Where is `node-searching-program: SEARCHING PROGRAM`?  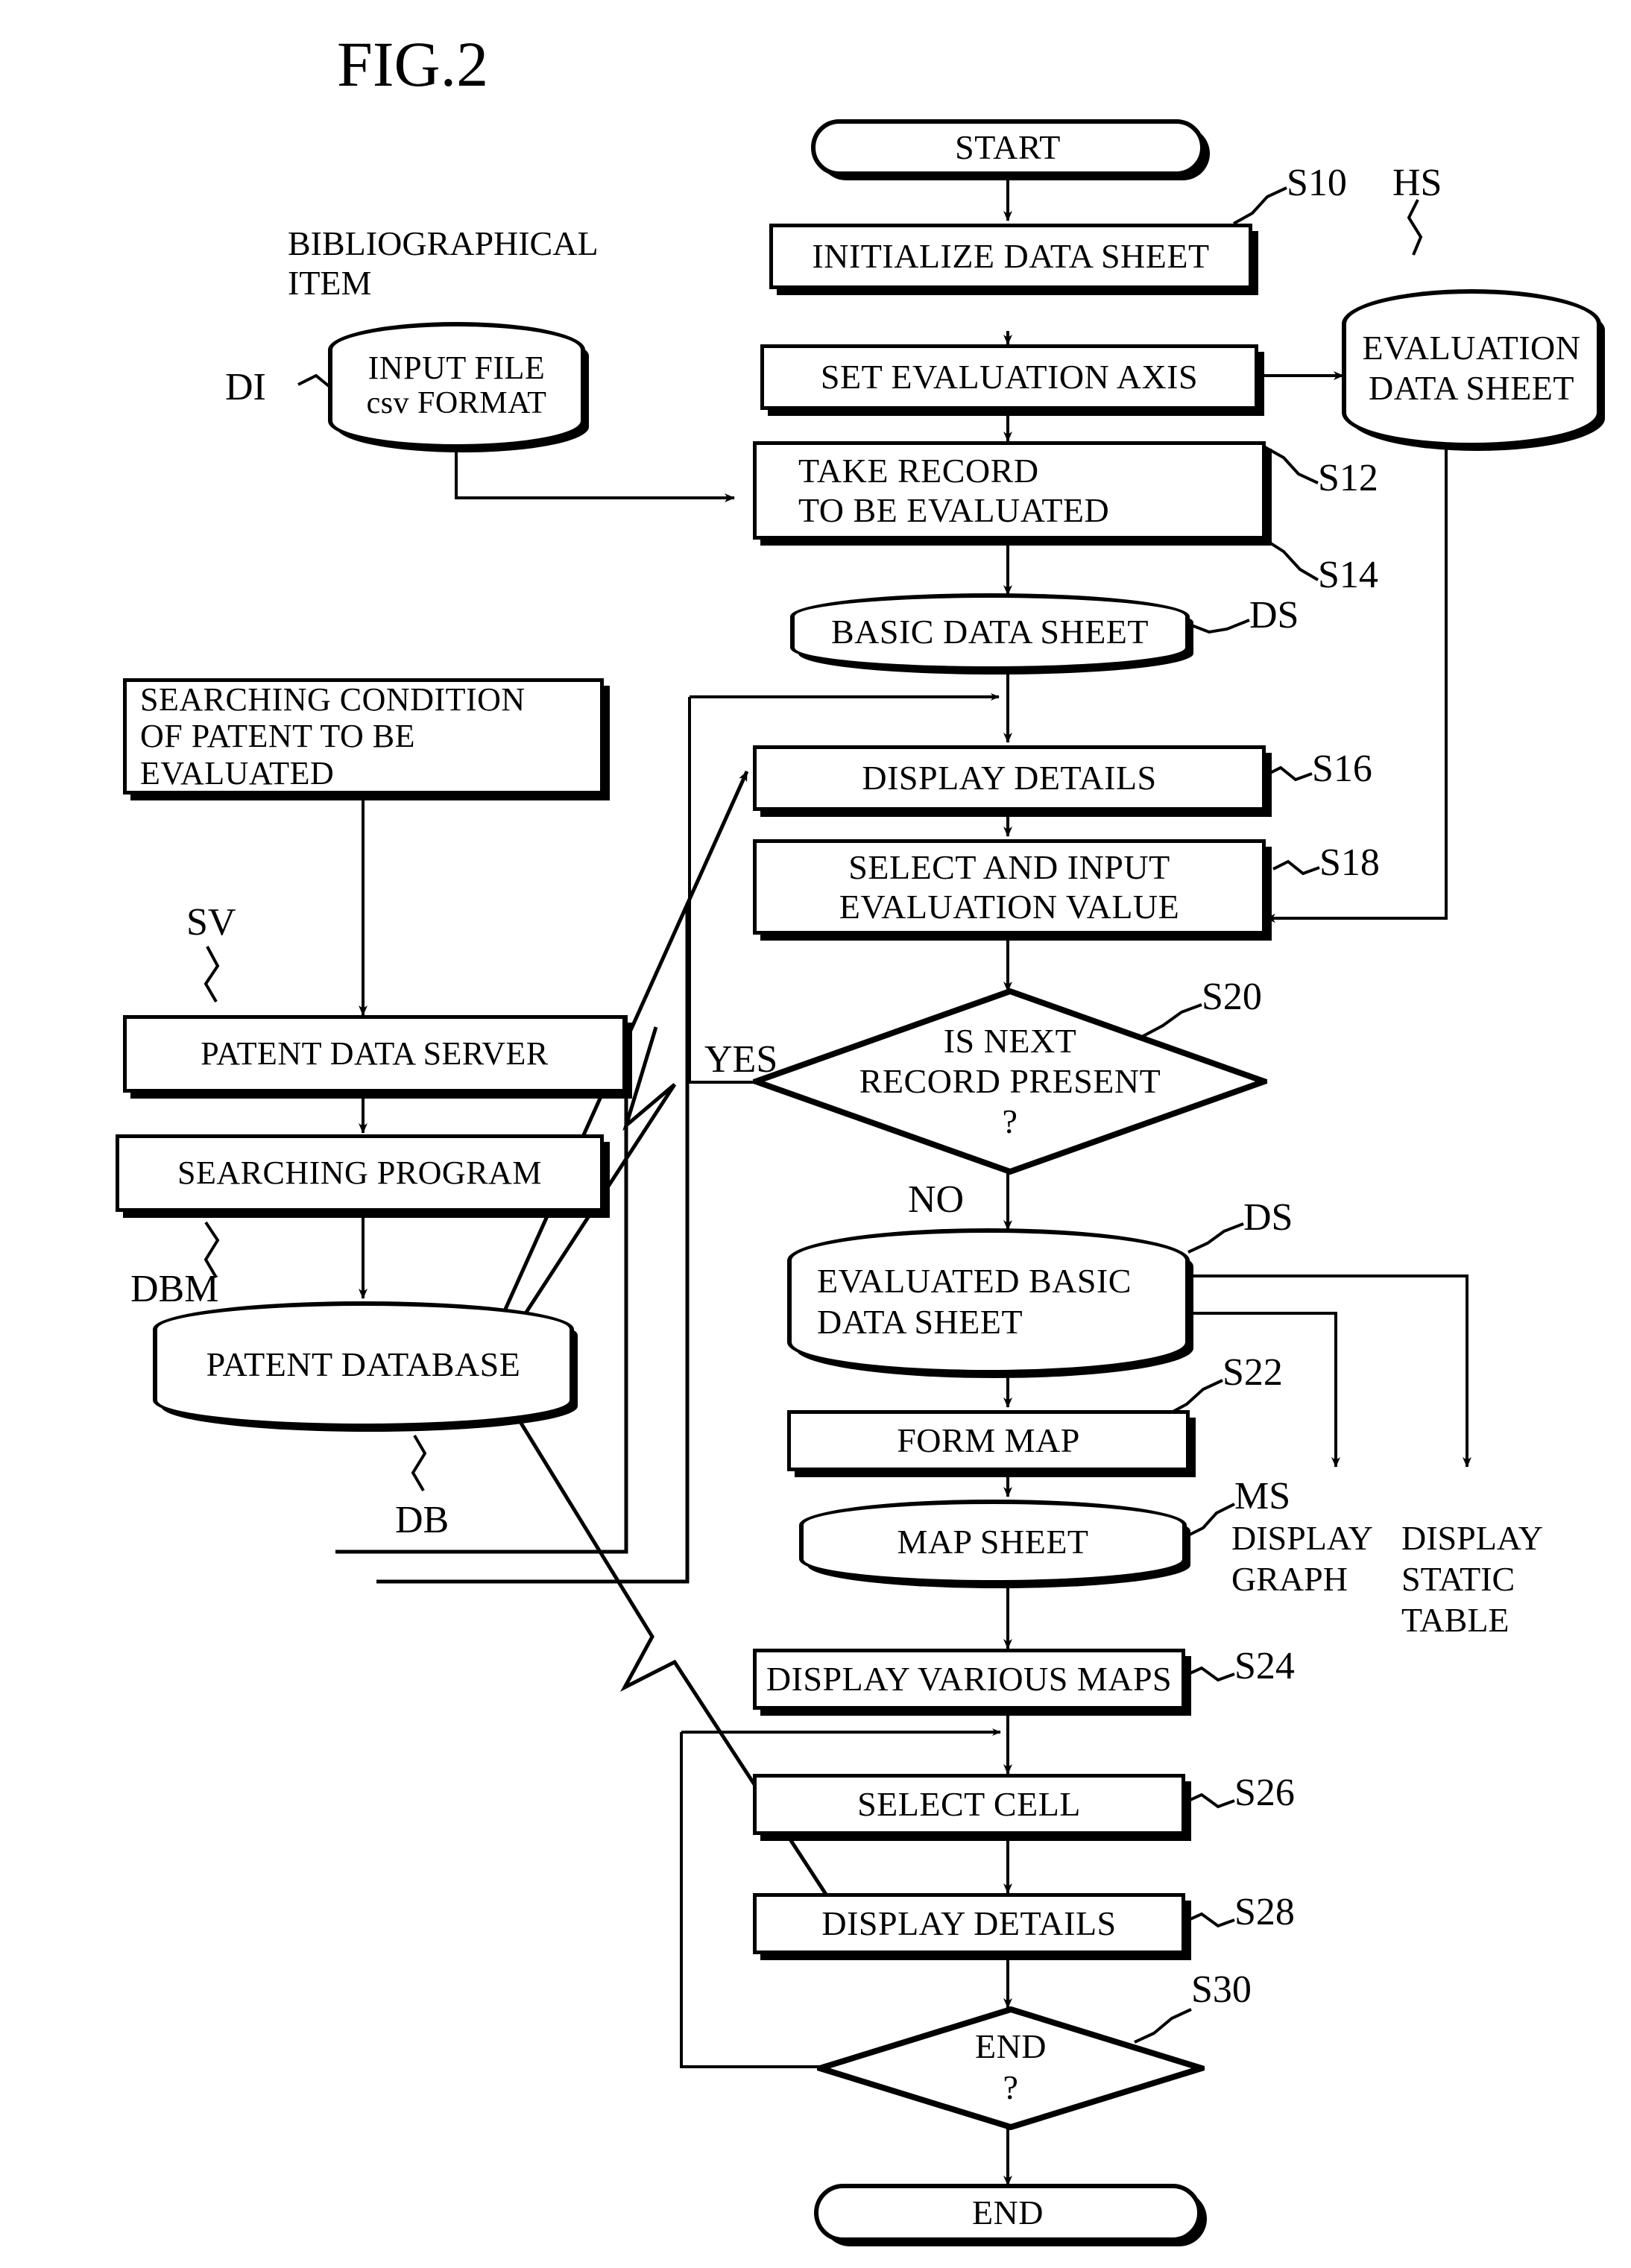 node-searching-program: SEARCHING PROGRAM is located at coordinates (360, 1173).